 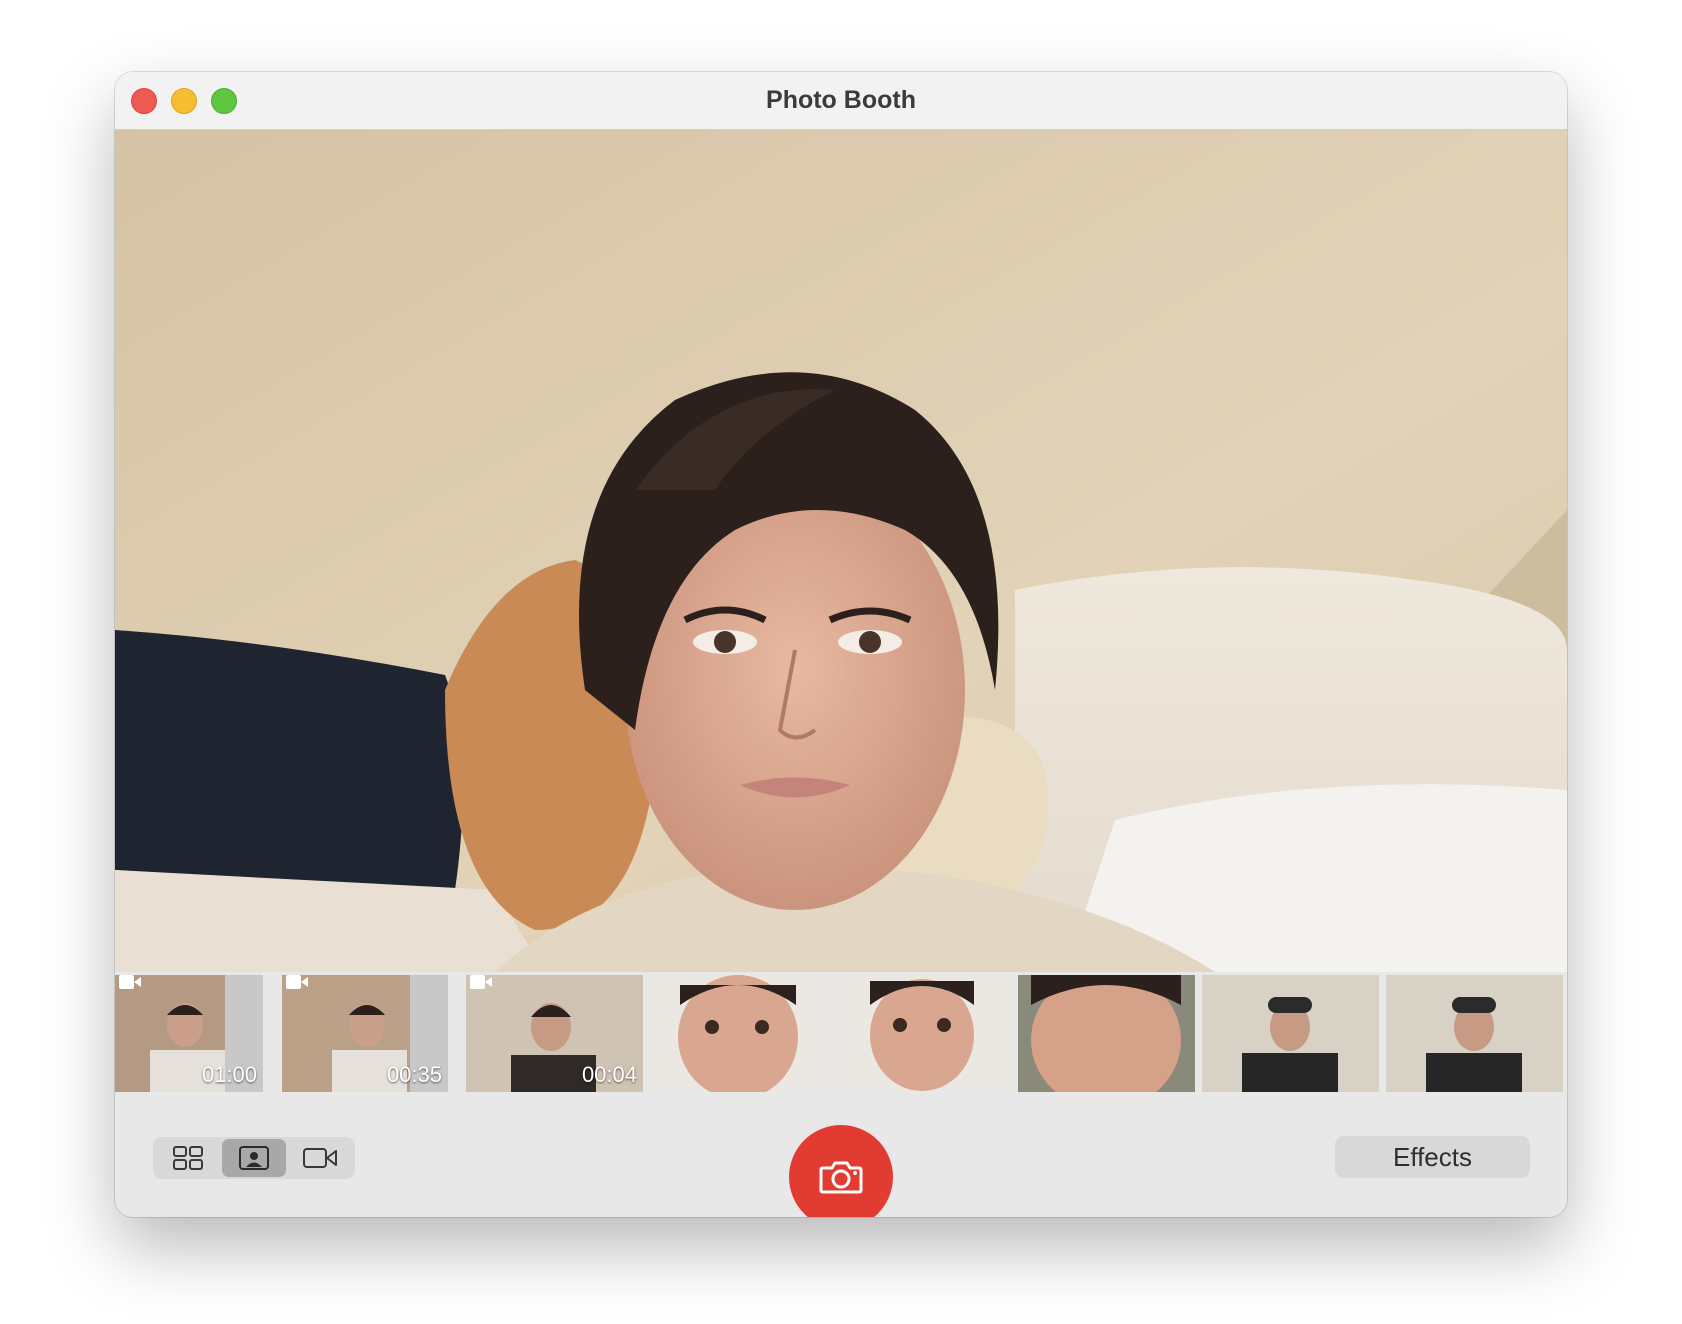 What do you see at coordinates (189, 1033) in the screenshot?
I see `thumbnail-item: 01:00` at bounding box center [189, 1033].